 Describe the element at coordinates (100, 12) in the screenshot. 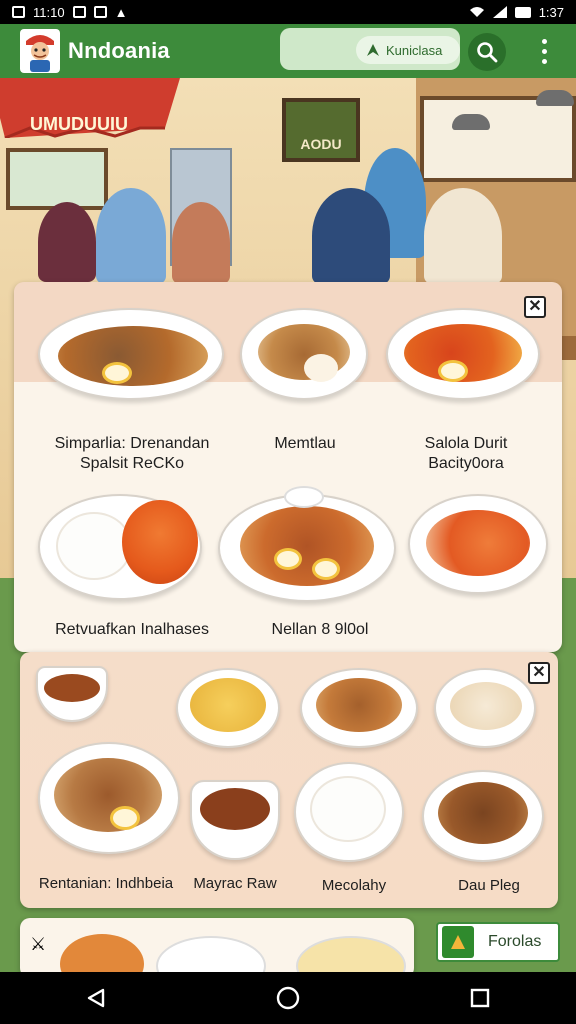

I see `app-notification-icon` at that location.